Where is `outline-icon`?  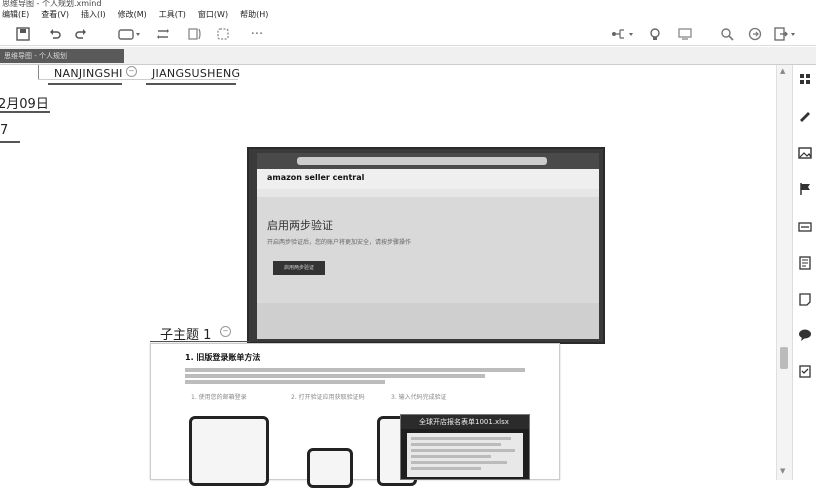
outline-icon is located at coordinates (805, 263).